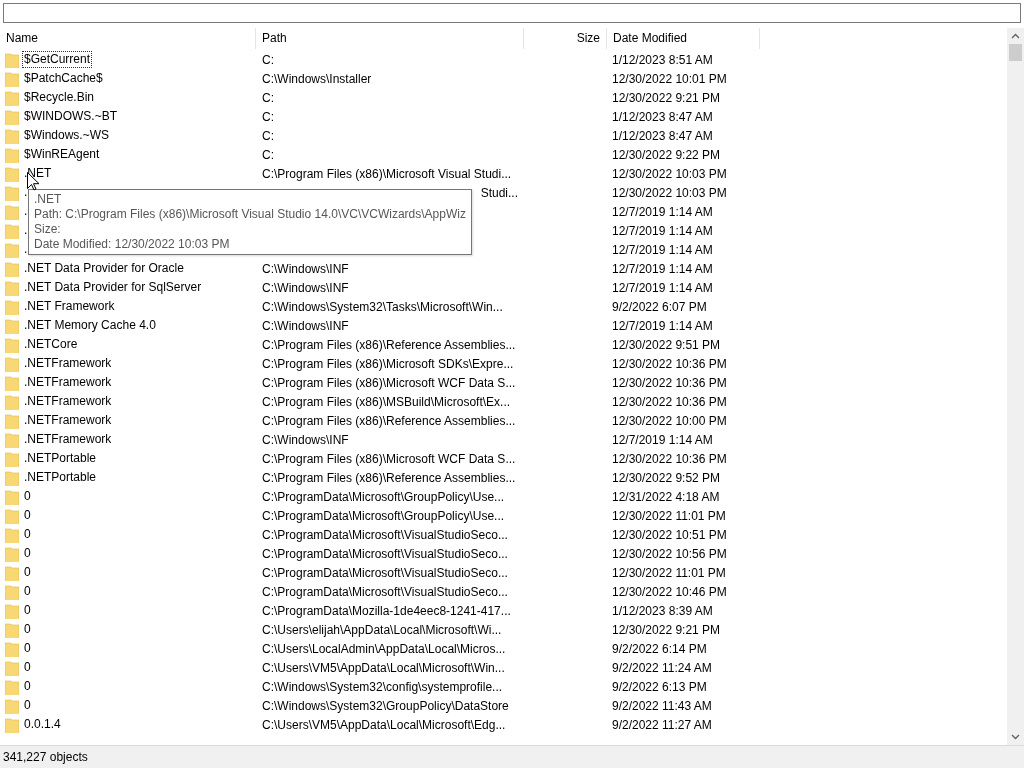 The image size is (1024, 768). Describe the element at coordinates (69, 306) in the screenshot. I see `file-name: .NET Framework` at that location.